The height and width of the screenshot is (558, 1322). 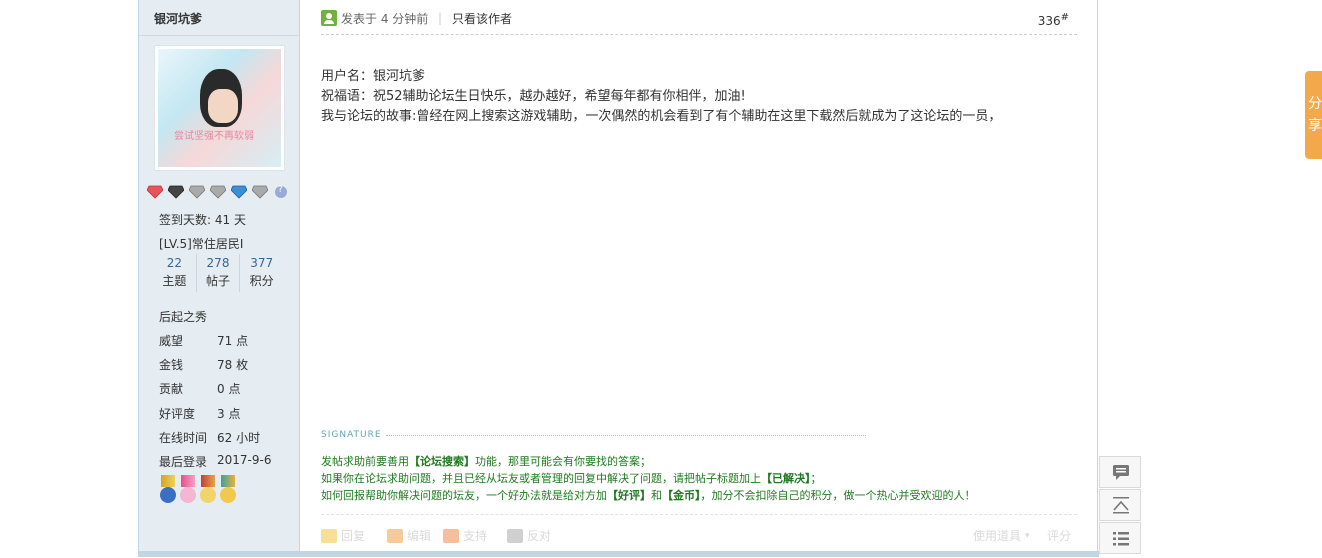 I want to click on sign-days: 签到天数: 41 天, so click(x=202, y=220).